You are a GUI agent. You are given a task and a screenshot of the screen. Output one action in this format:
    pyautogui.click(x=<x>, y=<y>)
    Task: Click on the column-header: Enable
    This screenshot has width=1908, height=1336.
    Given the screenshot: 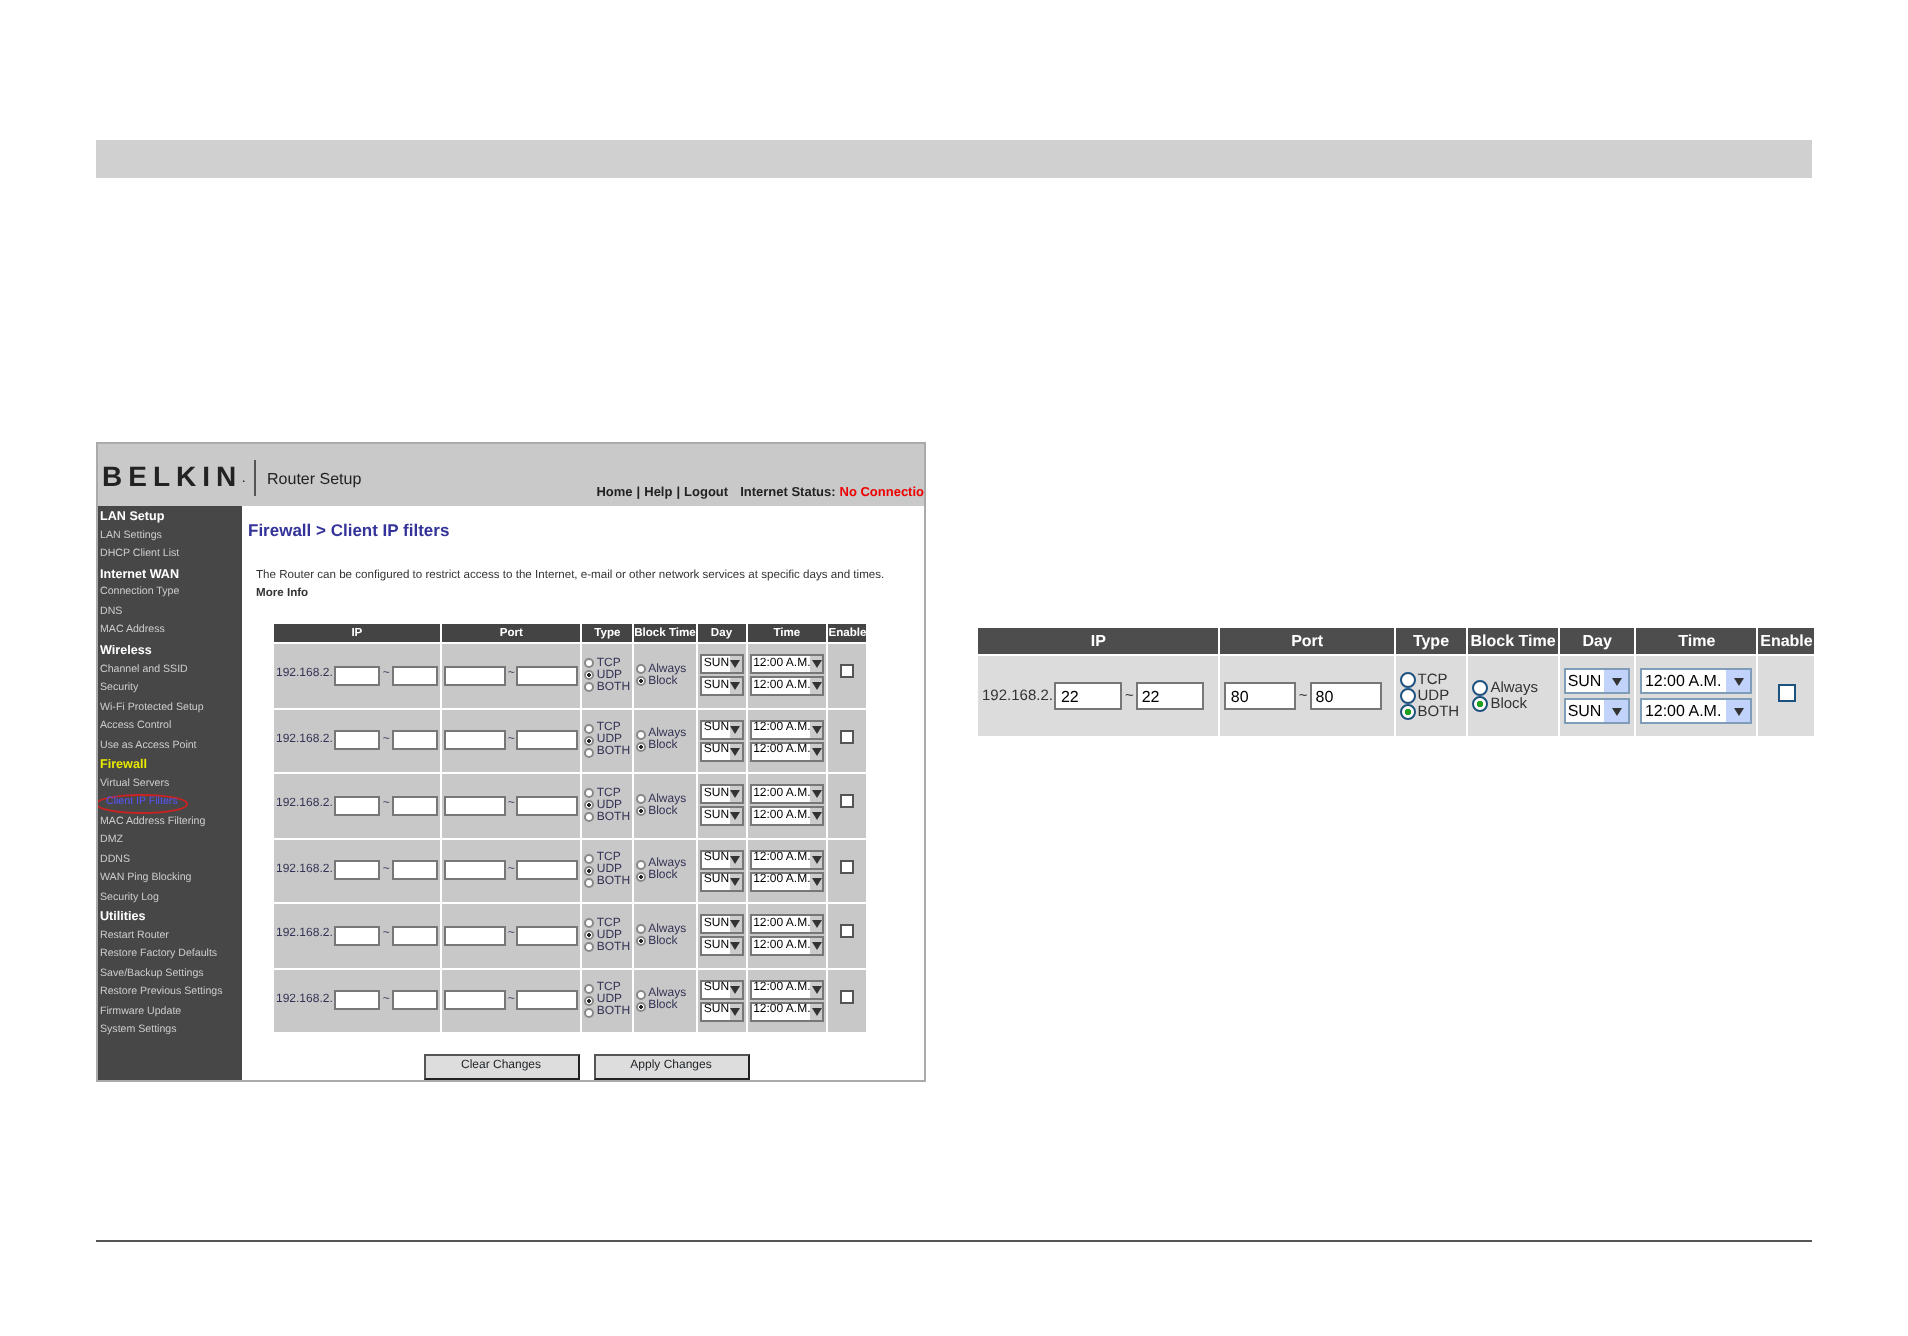 What is the action you would take?
    pyautogui.click(x=1786, y=641)
    